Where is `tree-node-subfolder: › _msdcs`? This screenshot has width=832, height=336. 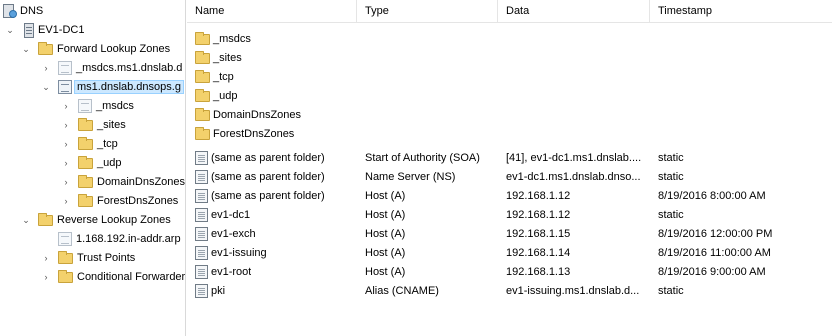 tree-node-subfolder: › _msdcs is located at coordinates (97, 106).